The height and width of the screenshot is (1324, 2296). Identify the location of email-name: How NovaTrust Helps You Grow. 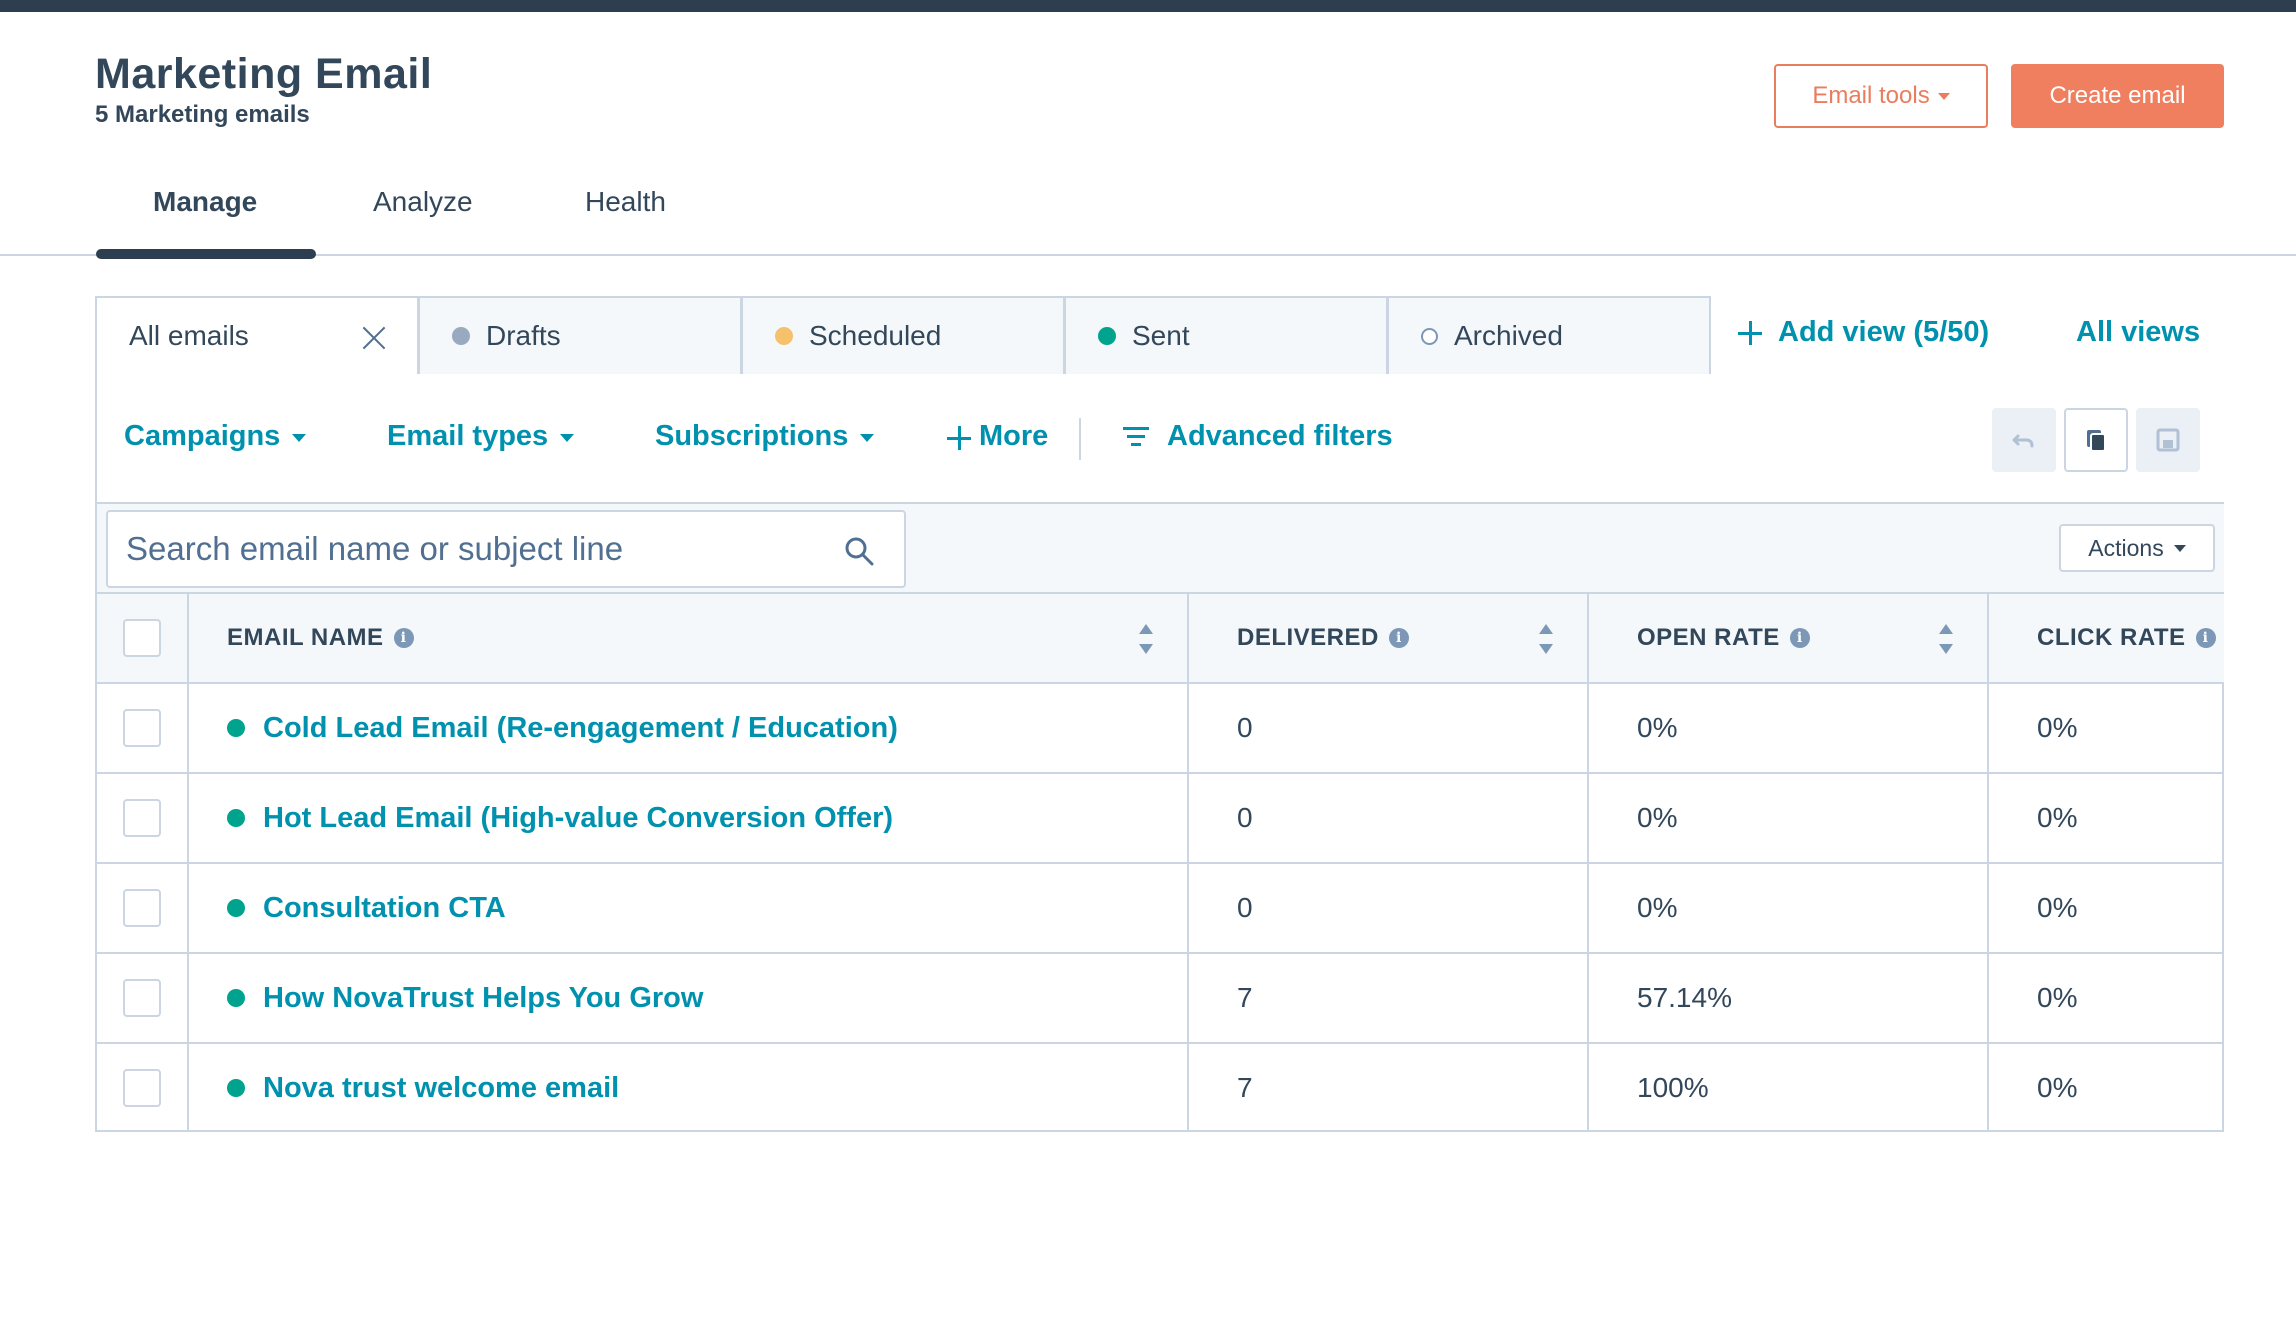
(483, 997).